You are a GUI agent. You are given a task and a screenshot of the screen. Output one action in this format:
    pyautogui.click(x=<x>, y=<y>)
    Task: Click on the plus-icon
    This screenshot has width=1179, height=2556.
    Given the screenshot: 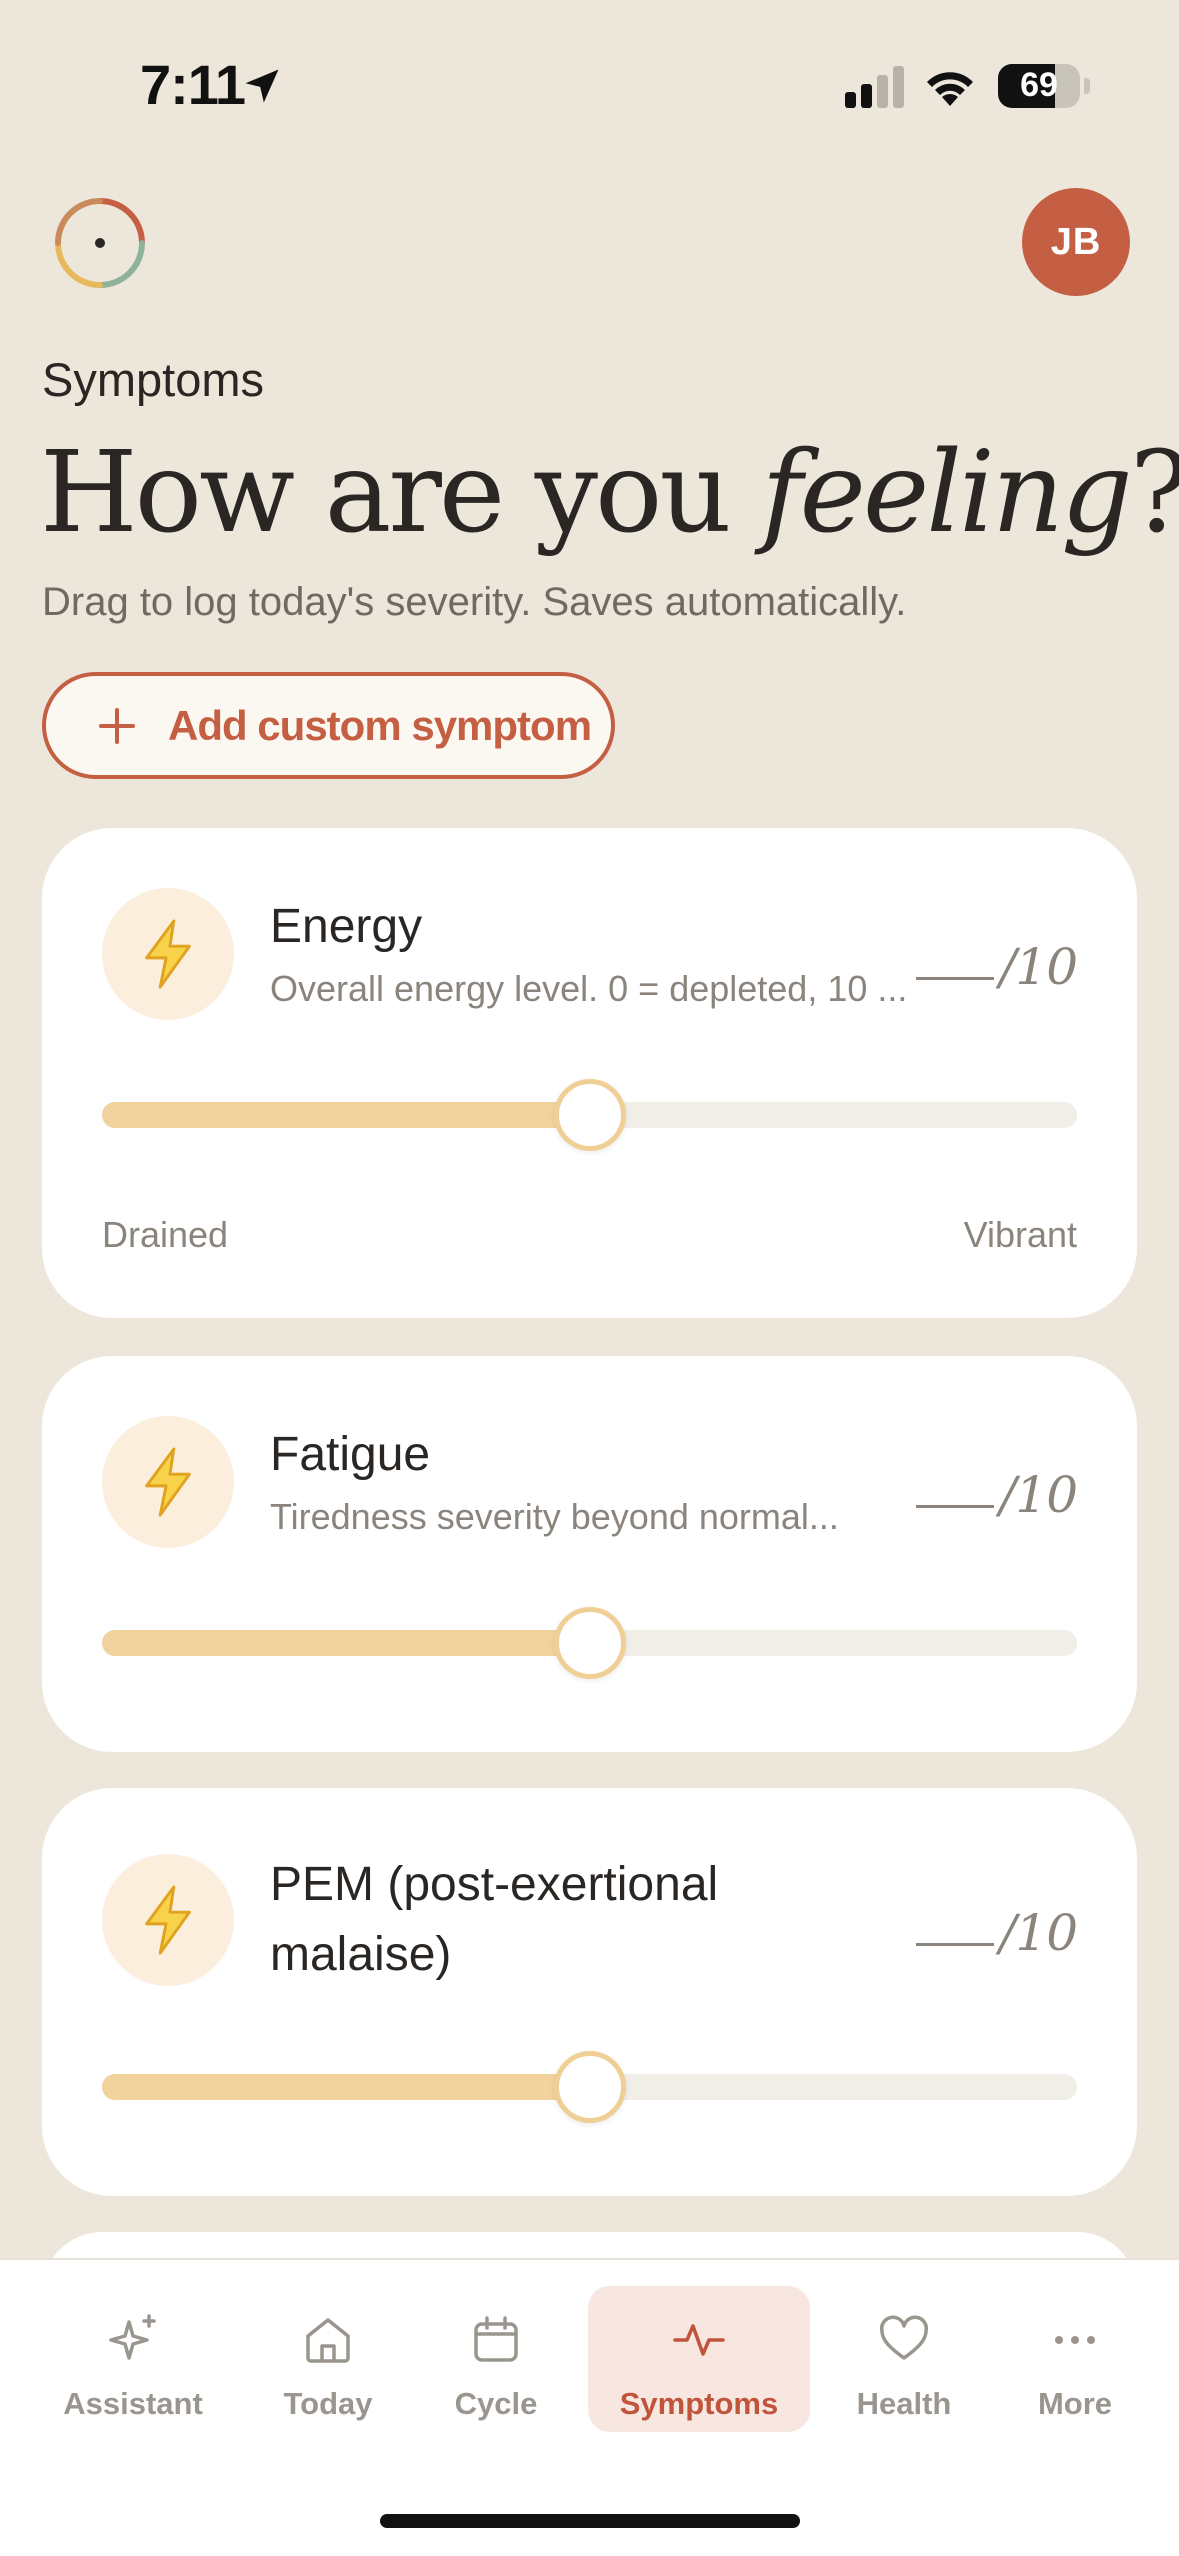 What is the action you would take?
    pyautogui.click(x=117, y=725)
    